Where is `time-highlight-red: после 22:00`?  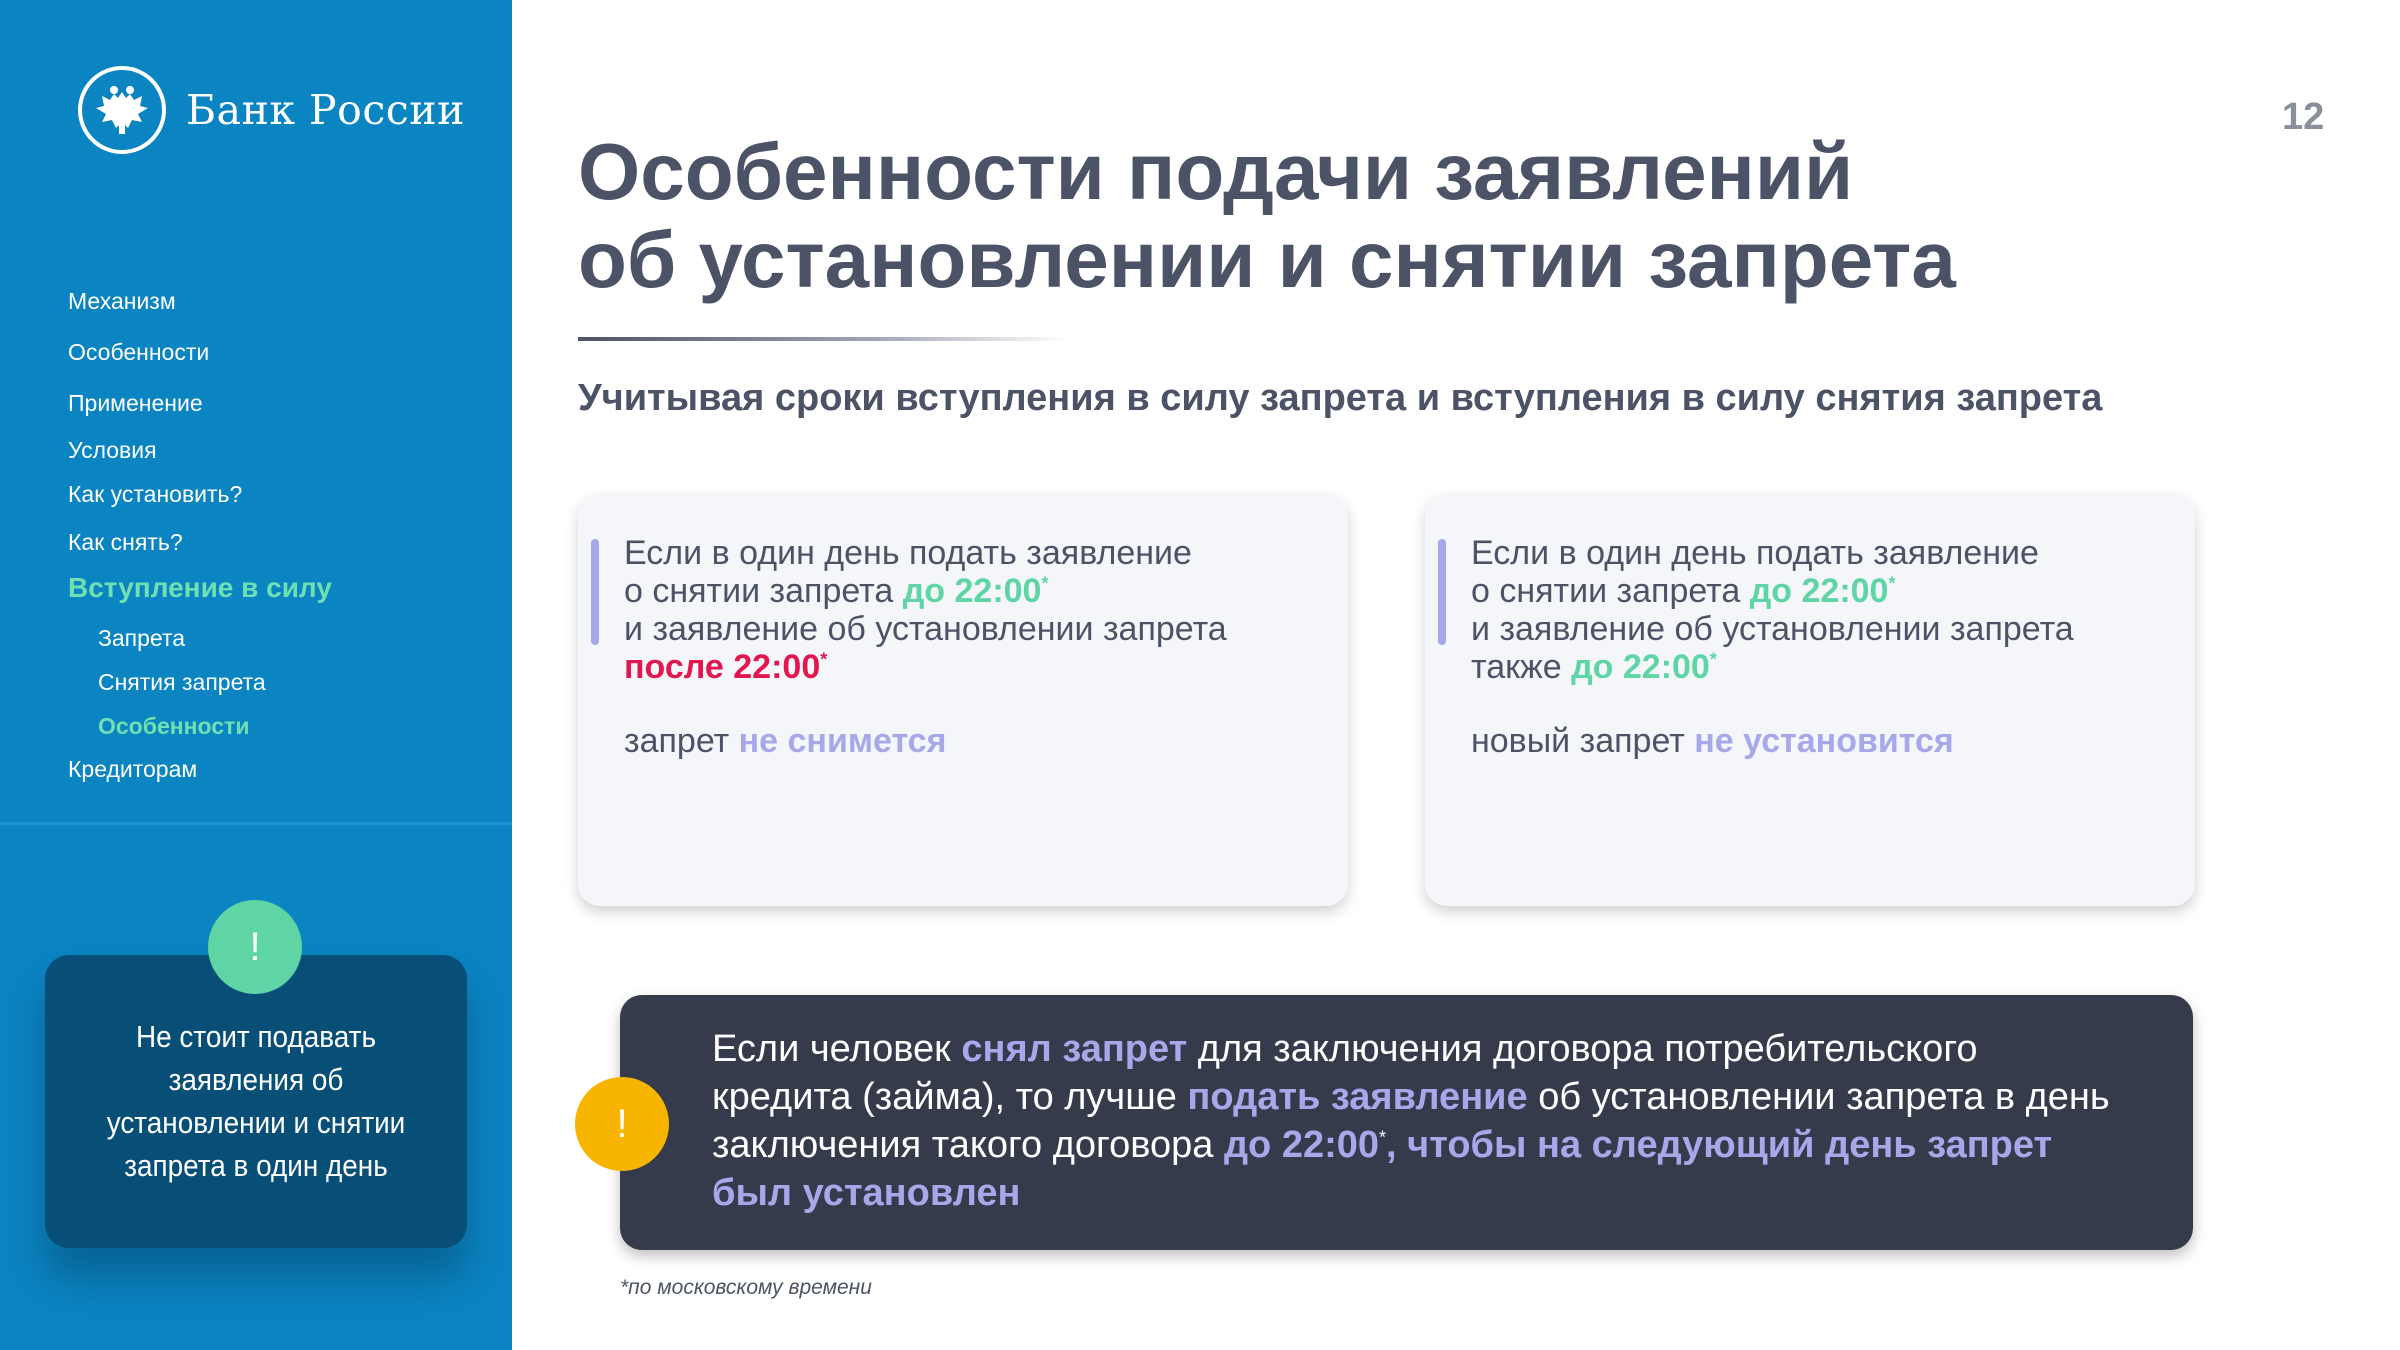
time-highlight-red: после 22:00 is located at coordinates (722, 667).